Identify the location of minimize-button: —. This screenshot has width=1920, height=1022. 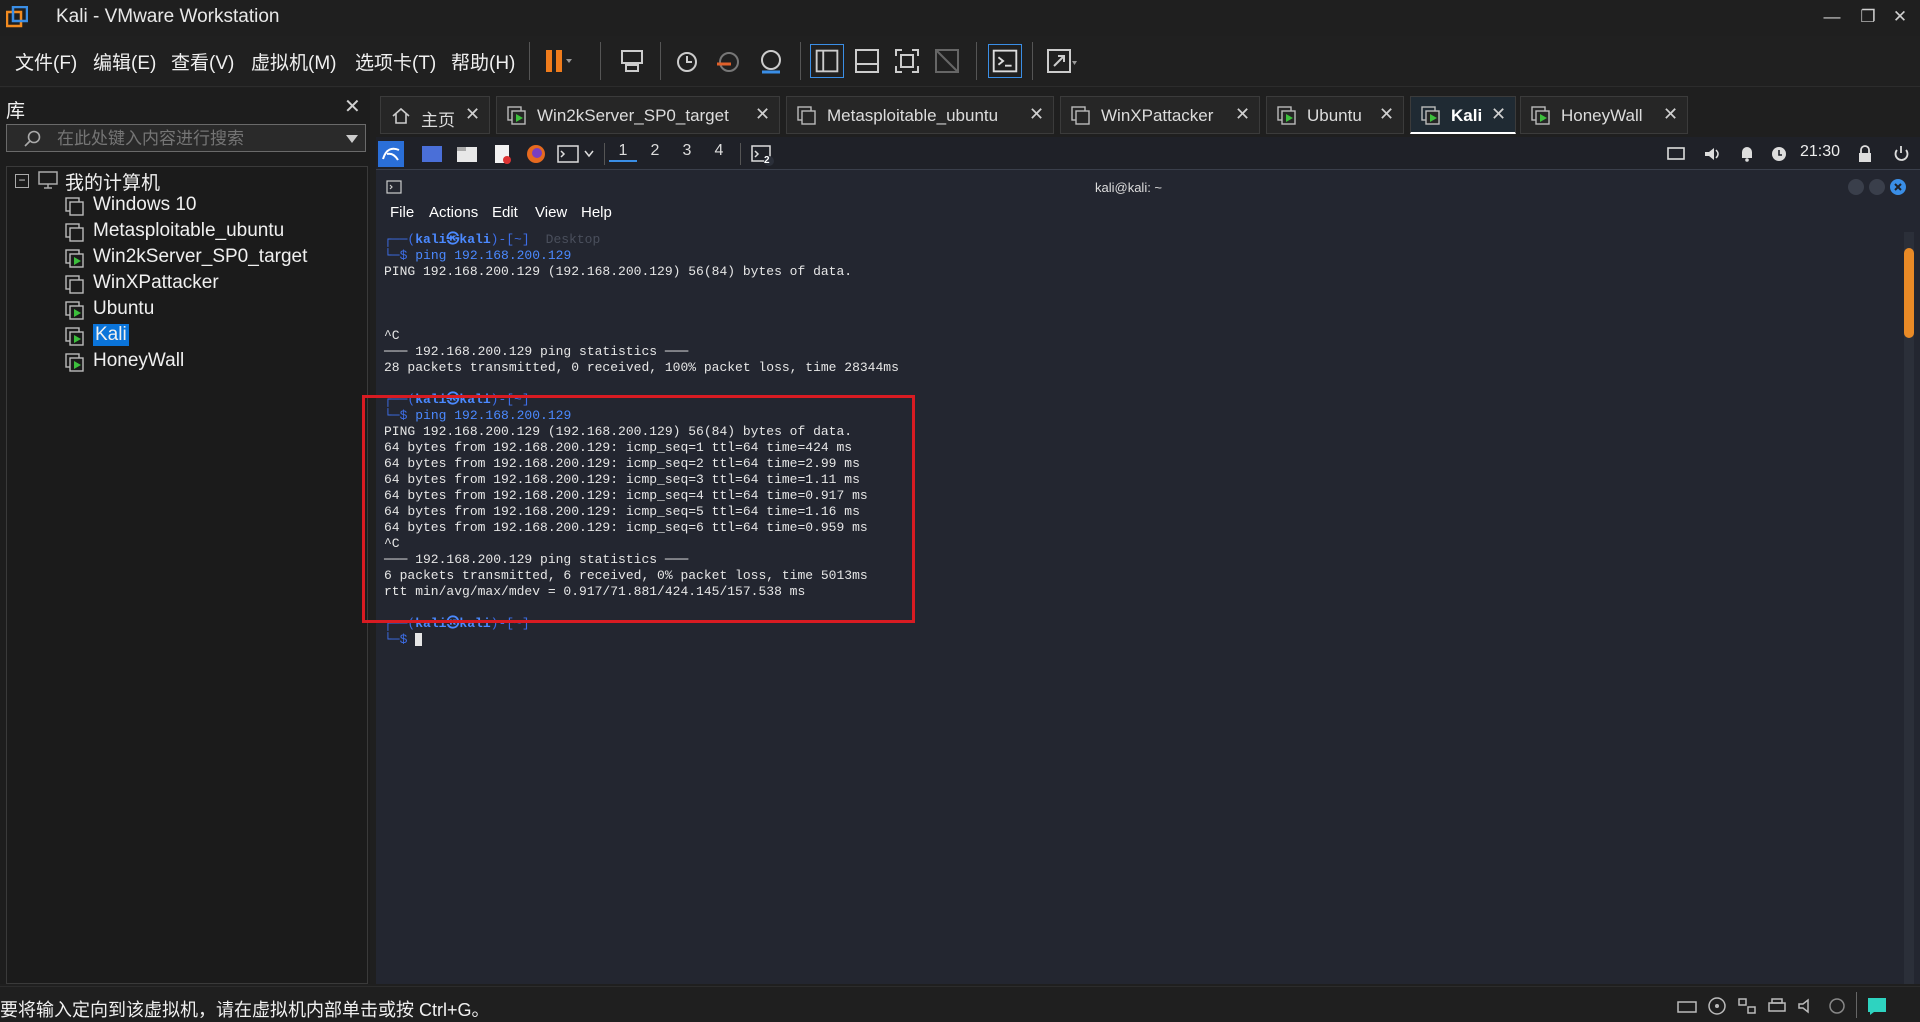
(1832, 17).